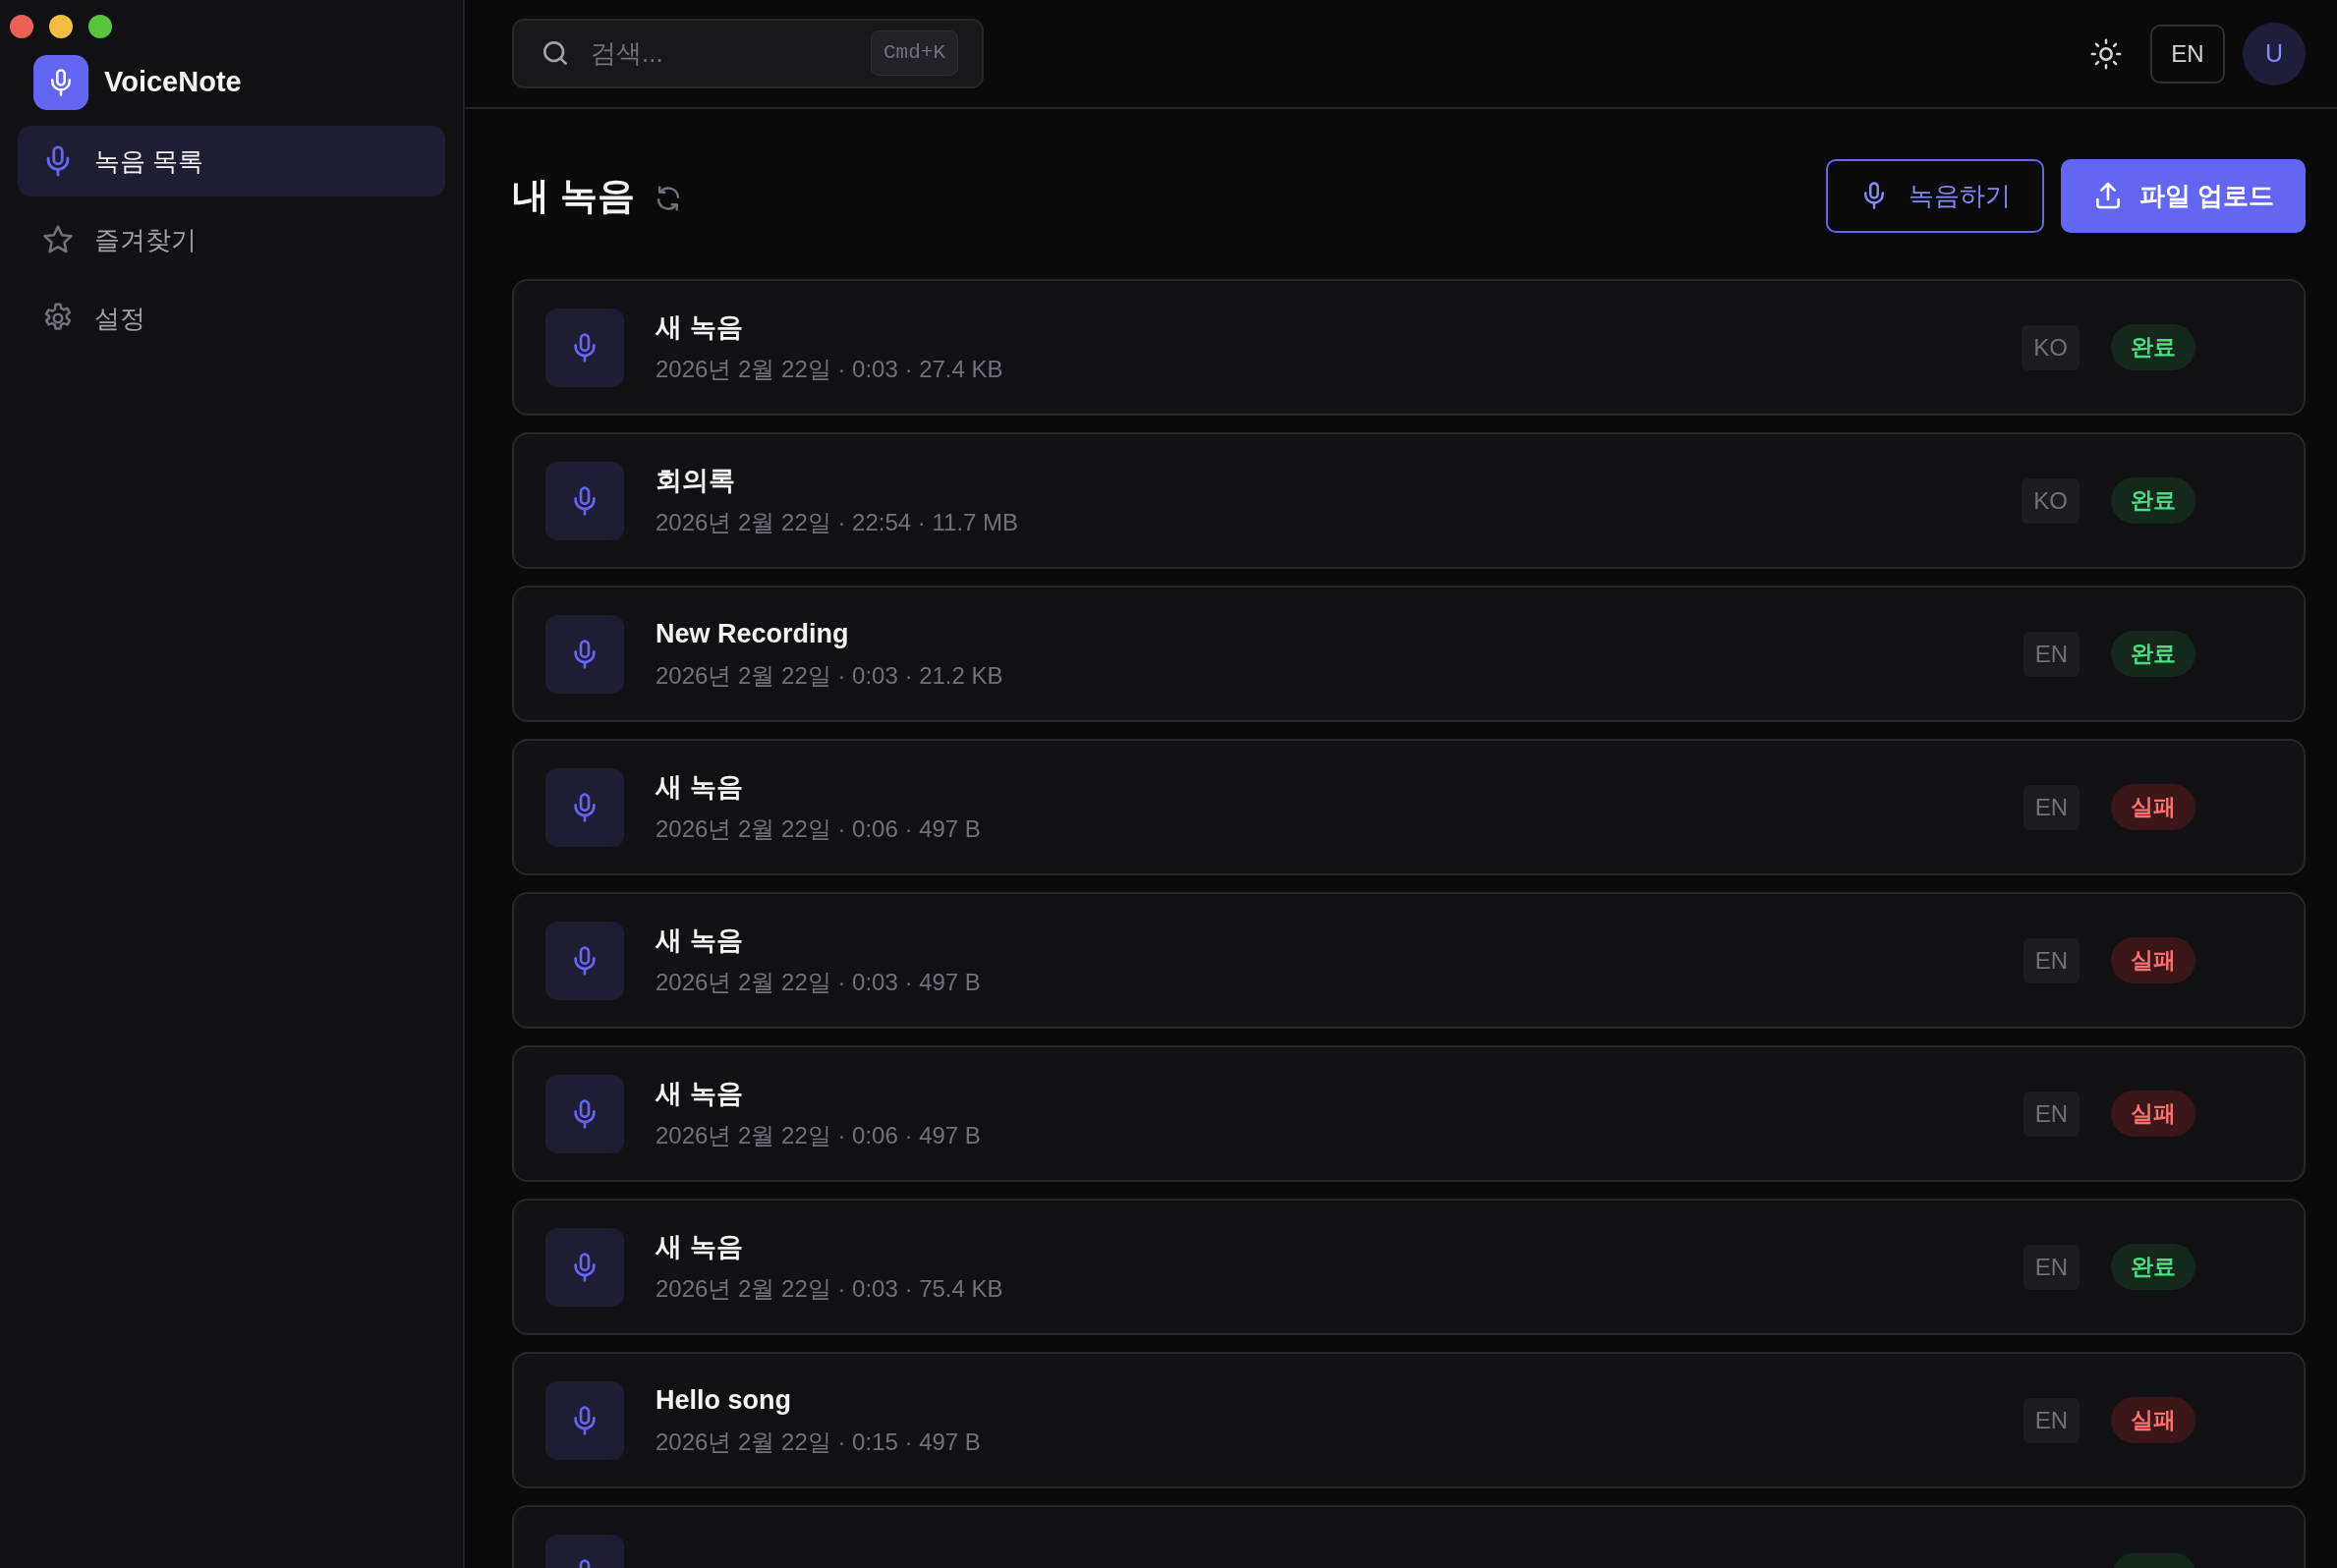  I want to click on nav-item: 즐겨찾기, so click(231, 239).